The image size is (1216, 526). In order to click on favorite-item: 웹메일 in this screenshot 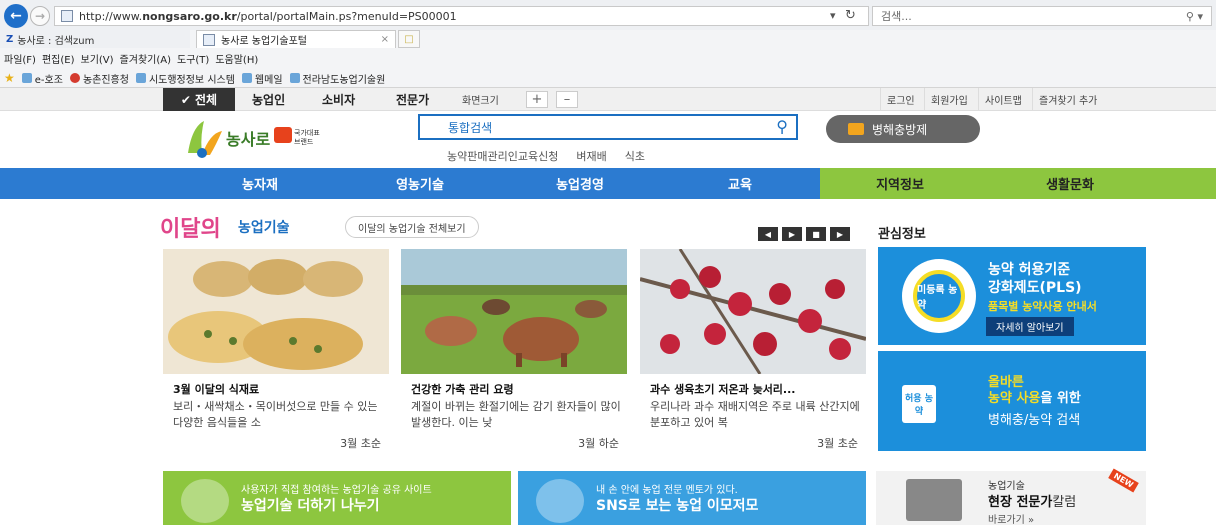, I will do `click(262, 78)`.